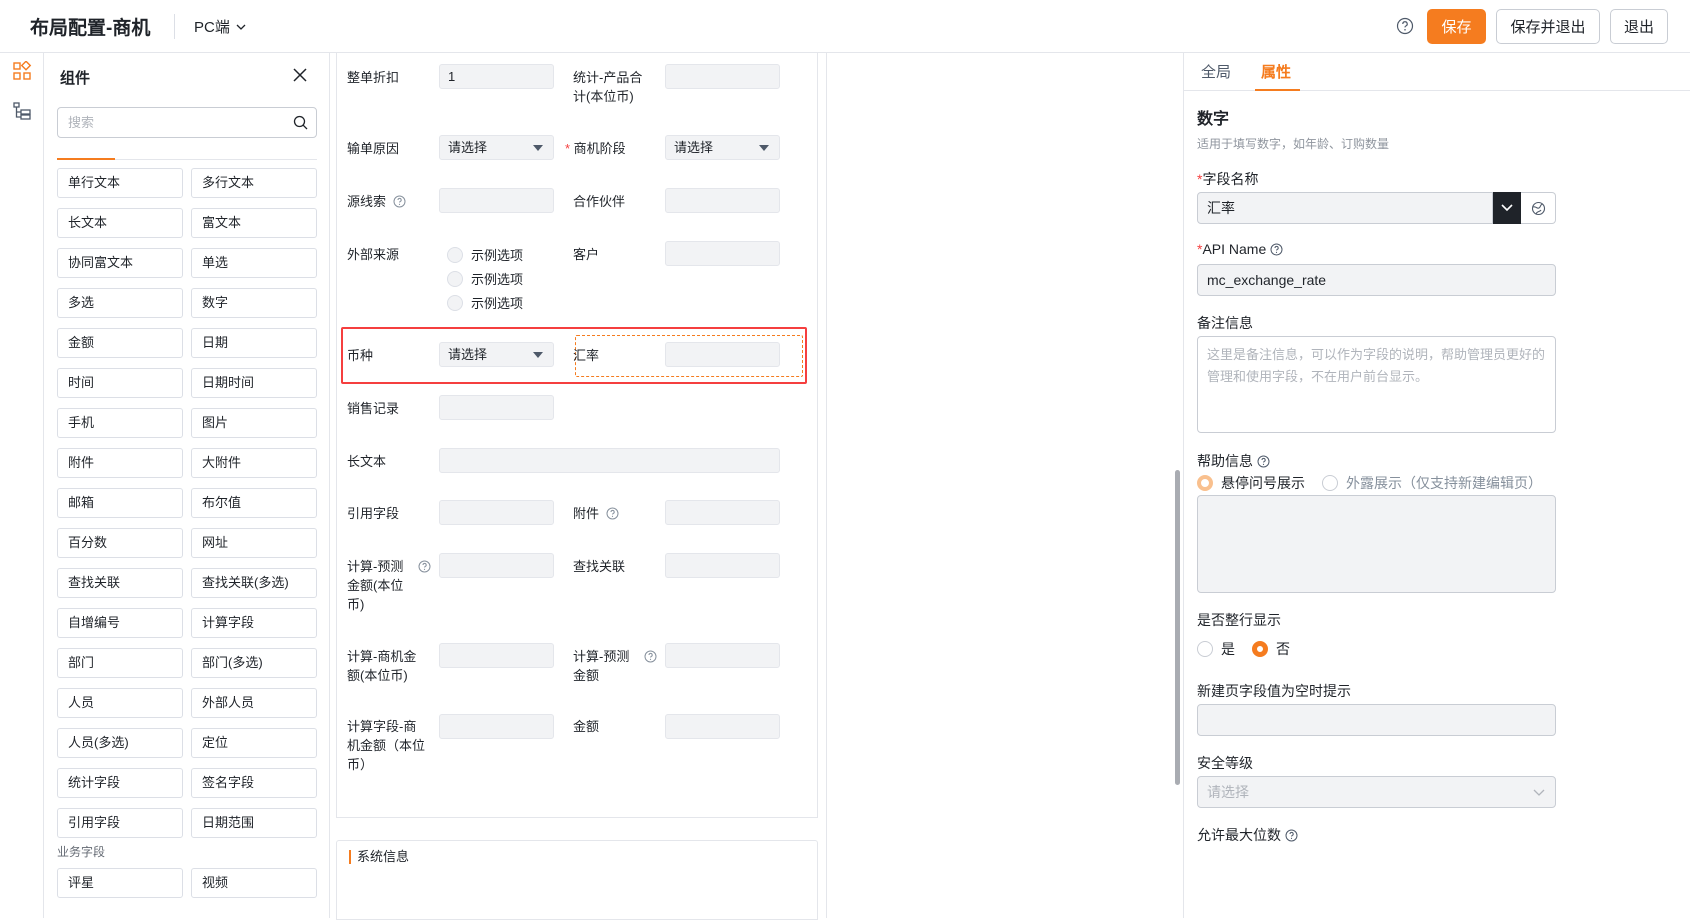 The height and width of the screenshot is (920, 1690). I want to click on search-icon, so click(300, 122).